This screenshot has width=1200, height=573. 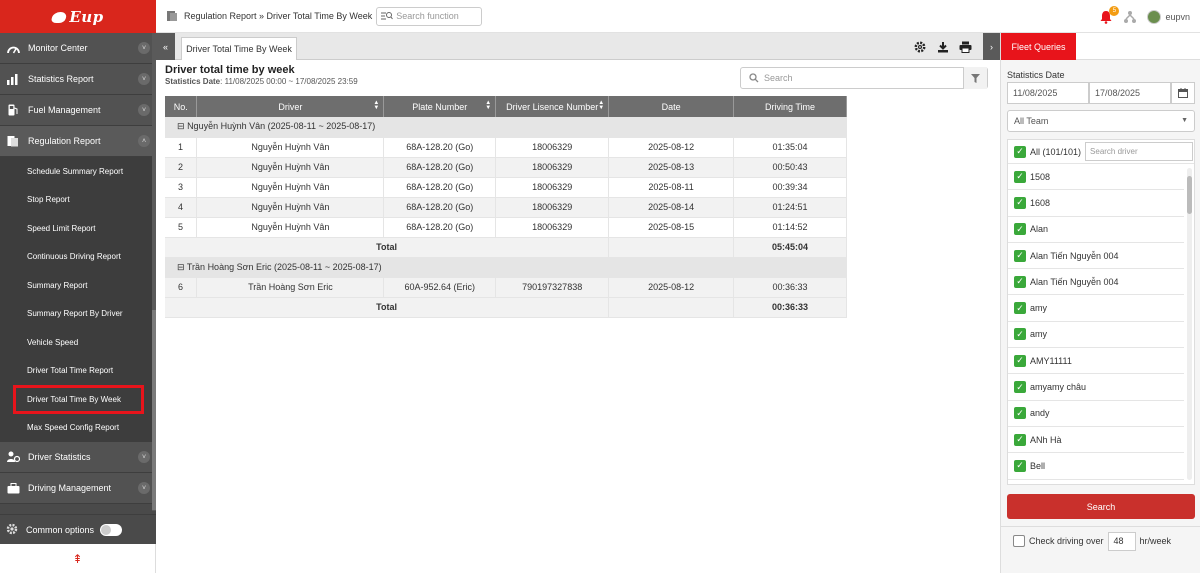 What do you see at coordinates (78, 48) in the screenshot?
I see `sidebar-item-monitor-center: Monitor Center ˅` at bounding box center [78, 48].